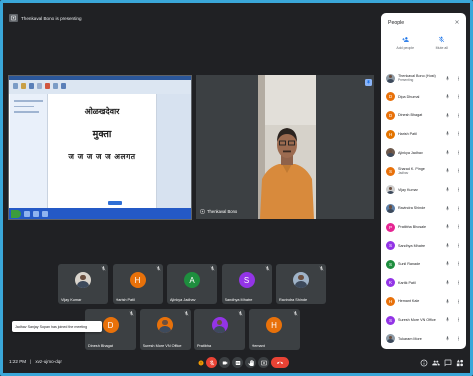 Image resolution: width=473 pixels, height=376 pixels. Describe the element at coordinates (100, 213) in the screenshot. I see `taskbar` at that location.